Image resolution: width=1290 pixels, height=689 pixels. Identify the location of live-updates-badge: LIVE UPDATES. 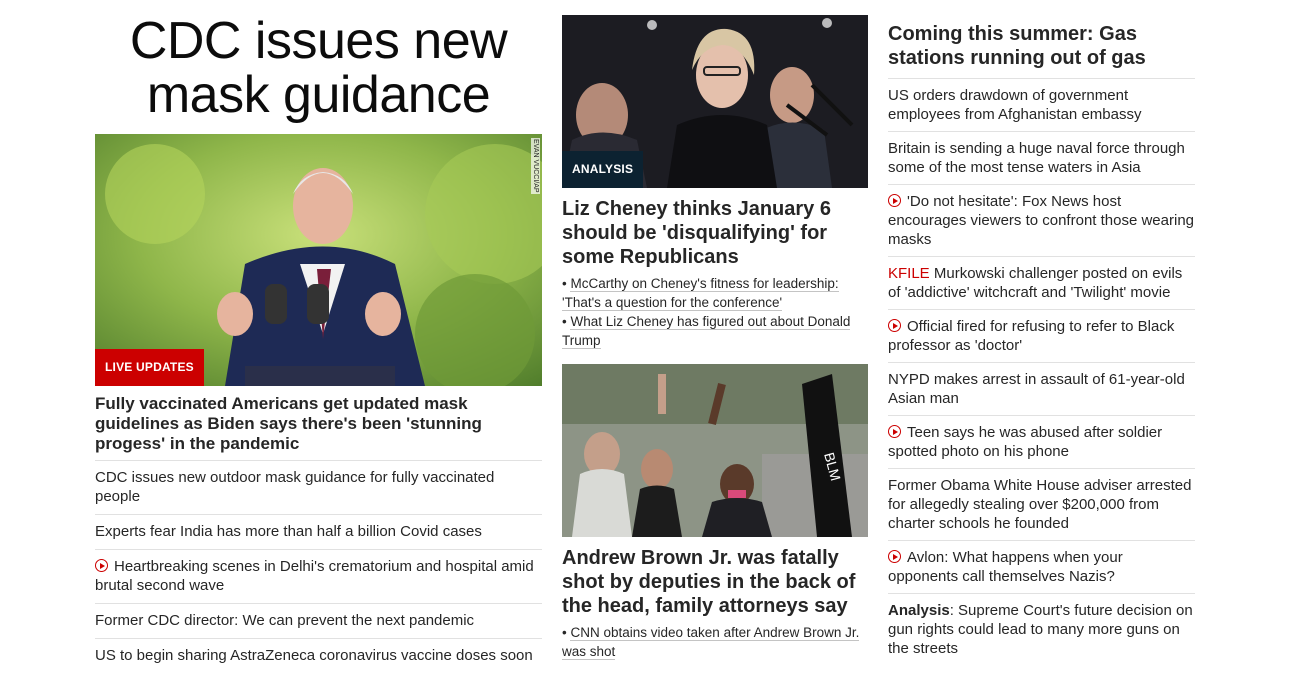
(149, 367).